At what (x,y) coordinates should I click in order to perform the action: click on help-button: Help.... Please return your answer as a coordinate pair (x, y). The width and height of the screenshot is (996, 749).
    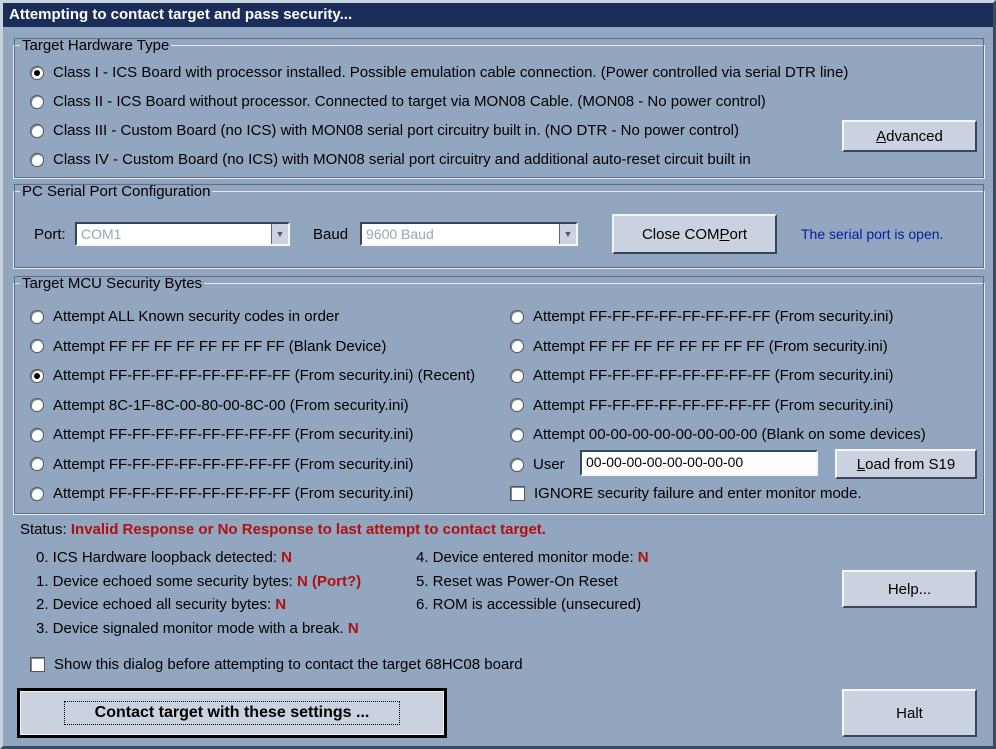
    Looking at the image, I should click on (909, 589).